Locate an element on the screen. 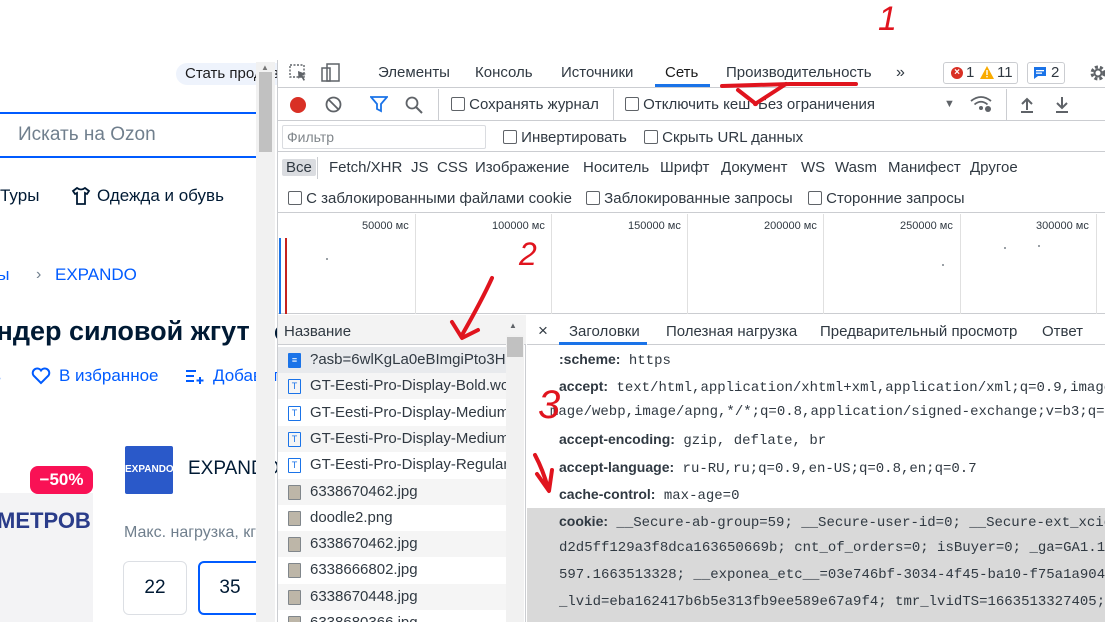 The image size is (1105, 622). request-row: doodle2.png is located at coordinates (392, 518).